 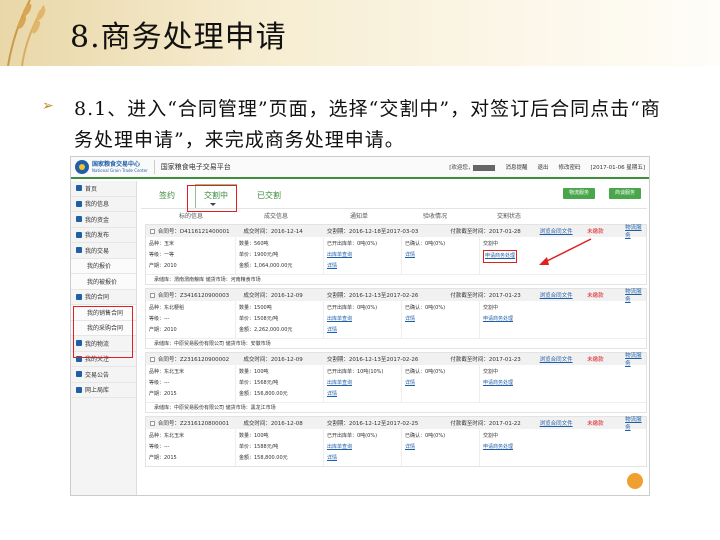 I want to click on sidebar-item-label: 交易公告, so click(x=97, y=375).